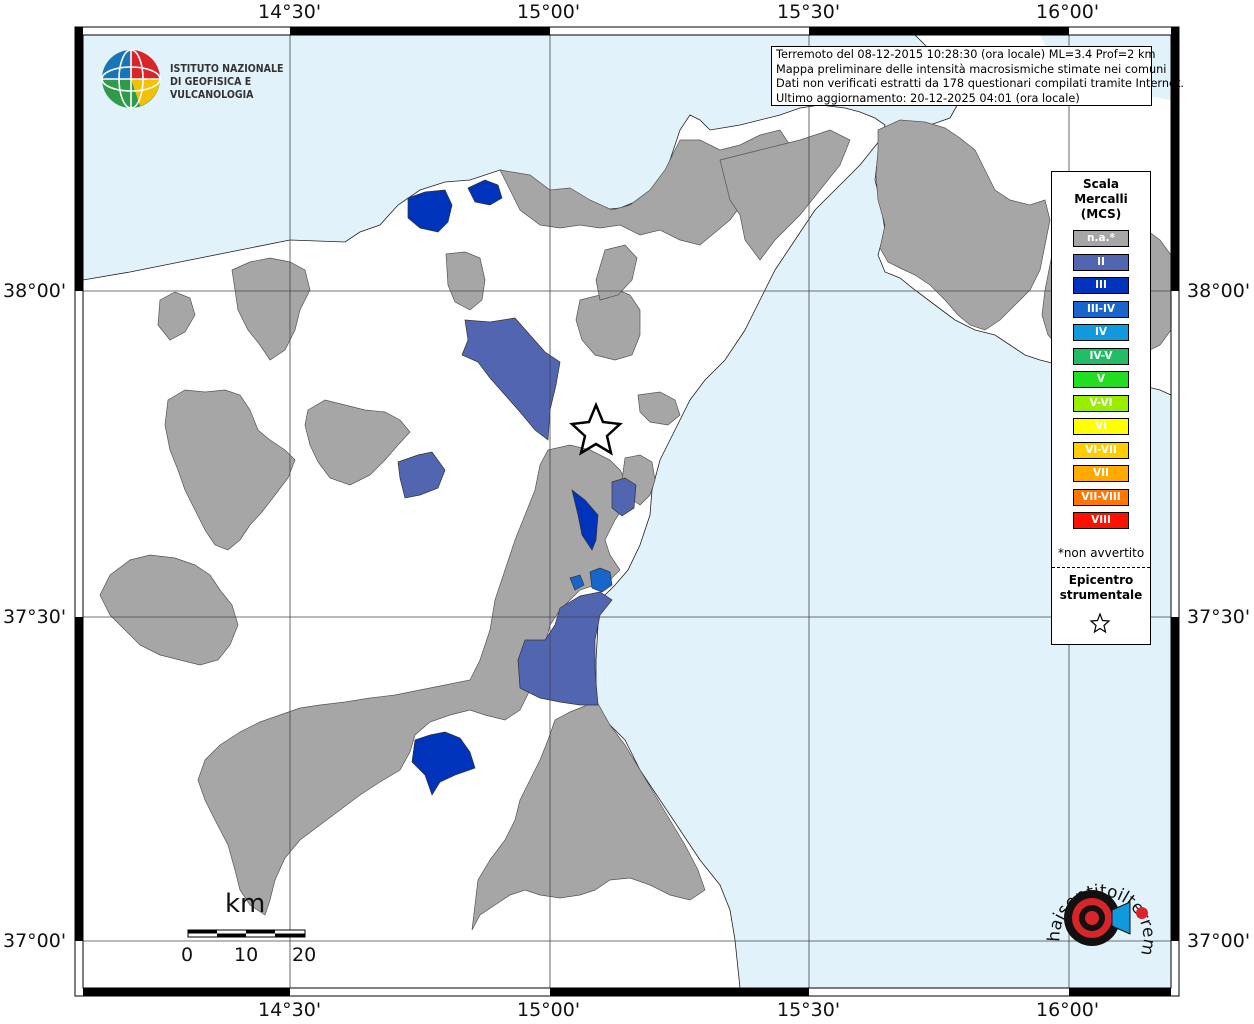 This screenshot has width=1254, height=1024. I want to click on lon-label-bottom-3: 15°30', so click(809, 1010).